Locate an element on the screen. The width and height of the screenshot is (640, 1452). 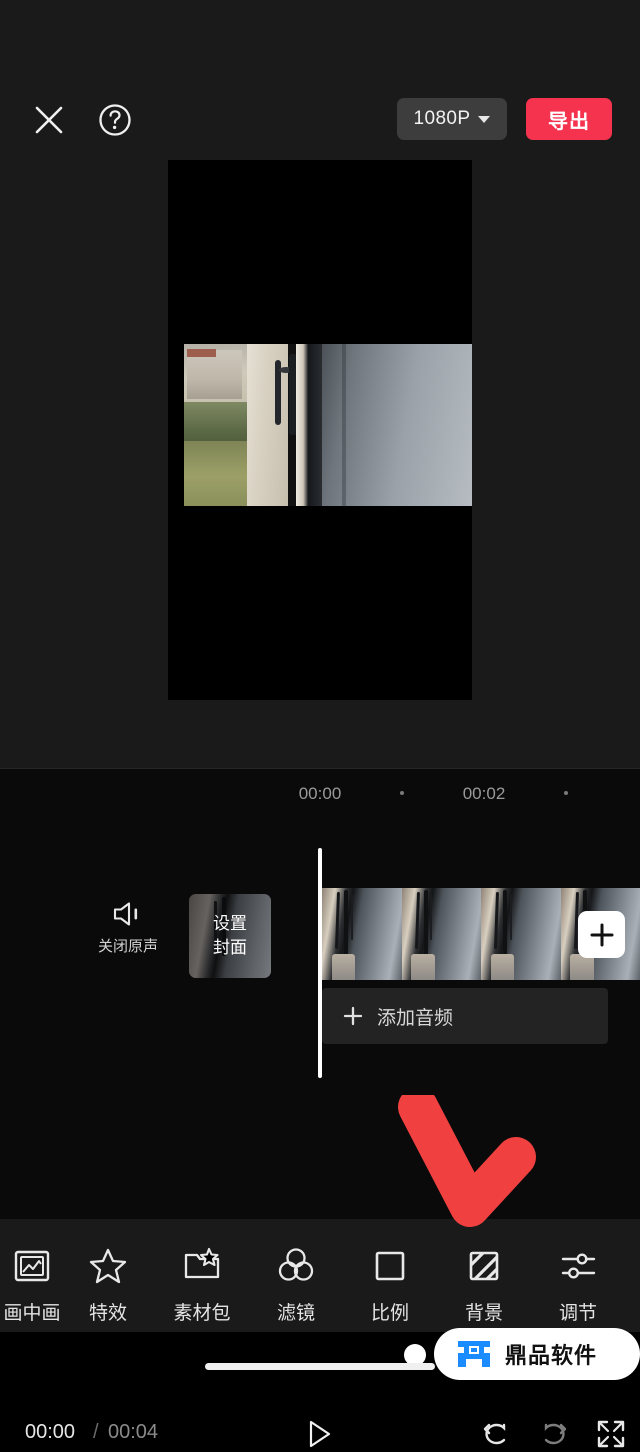
cover-label-line2: 封面 is located at coordinates (230, 948).